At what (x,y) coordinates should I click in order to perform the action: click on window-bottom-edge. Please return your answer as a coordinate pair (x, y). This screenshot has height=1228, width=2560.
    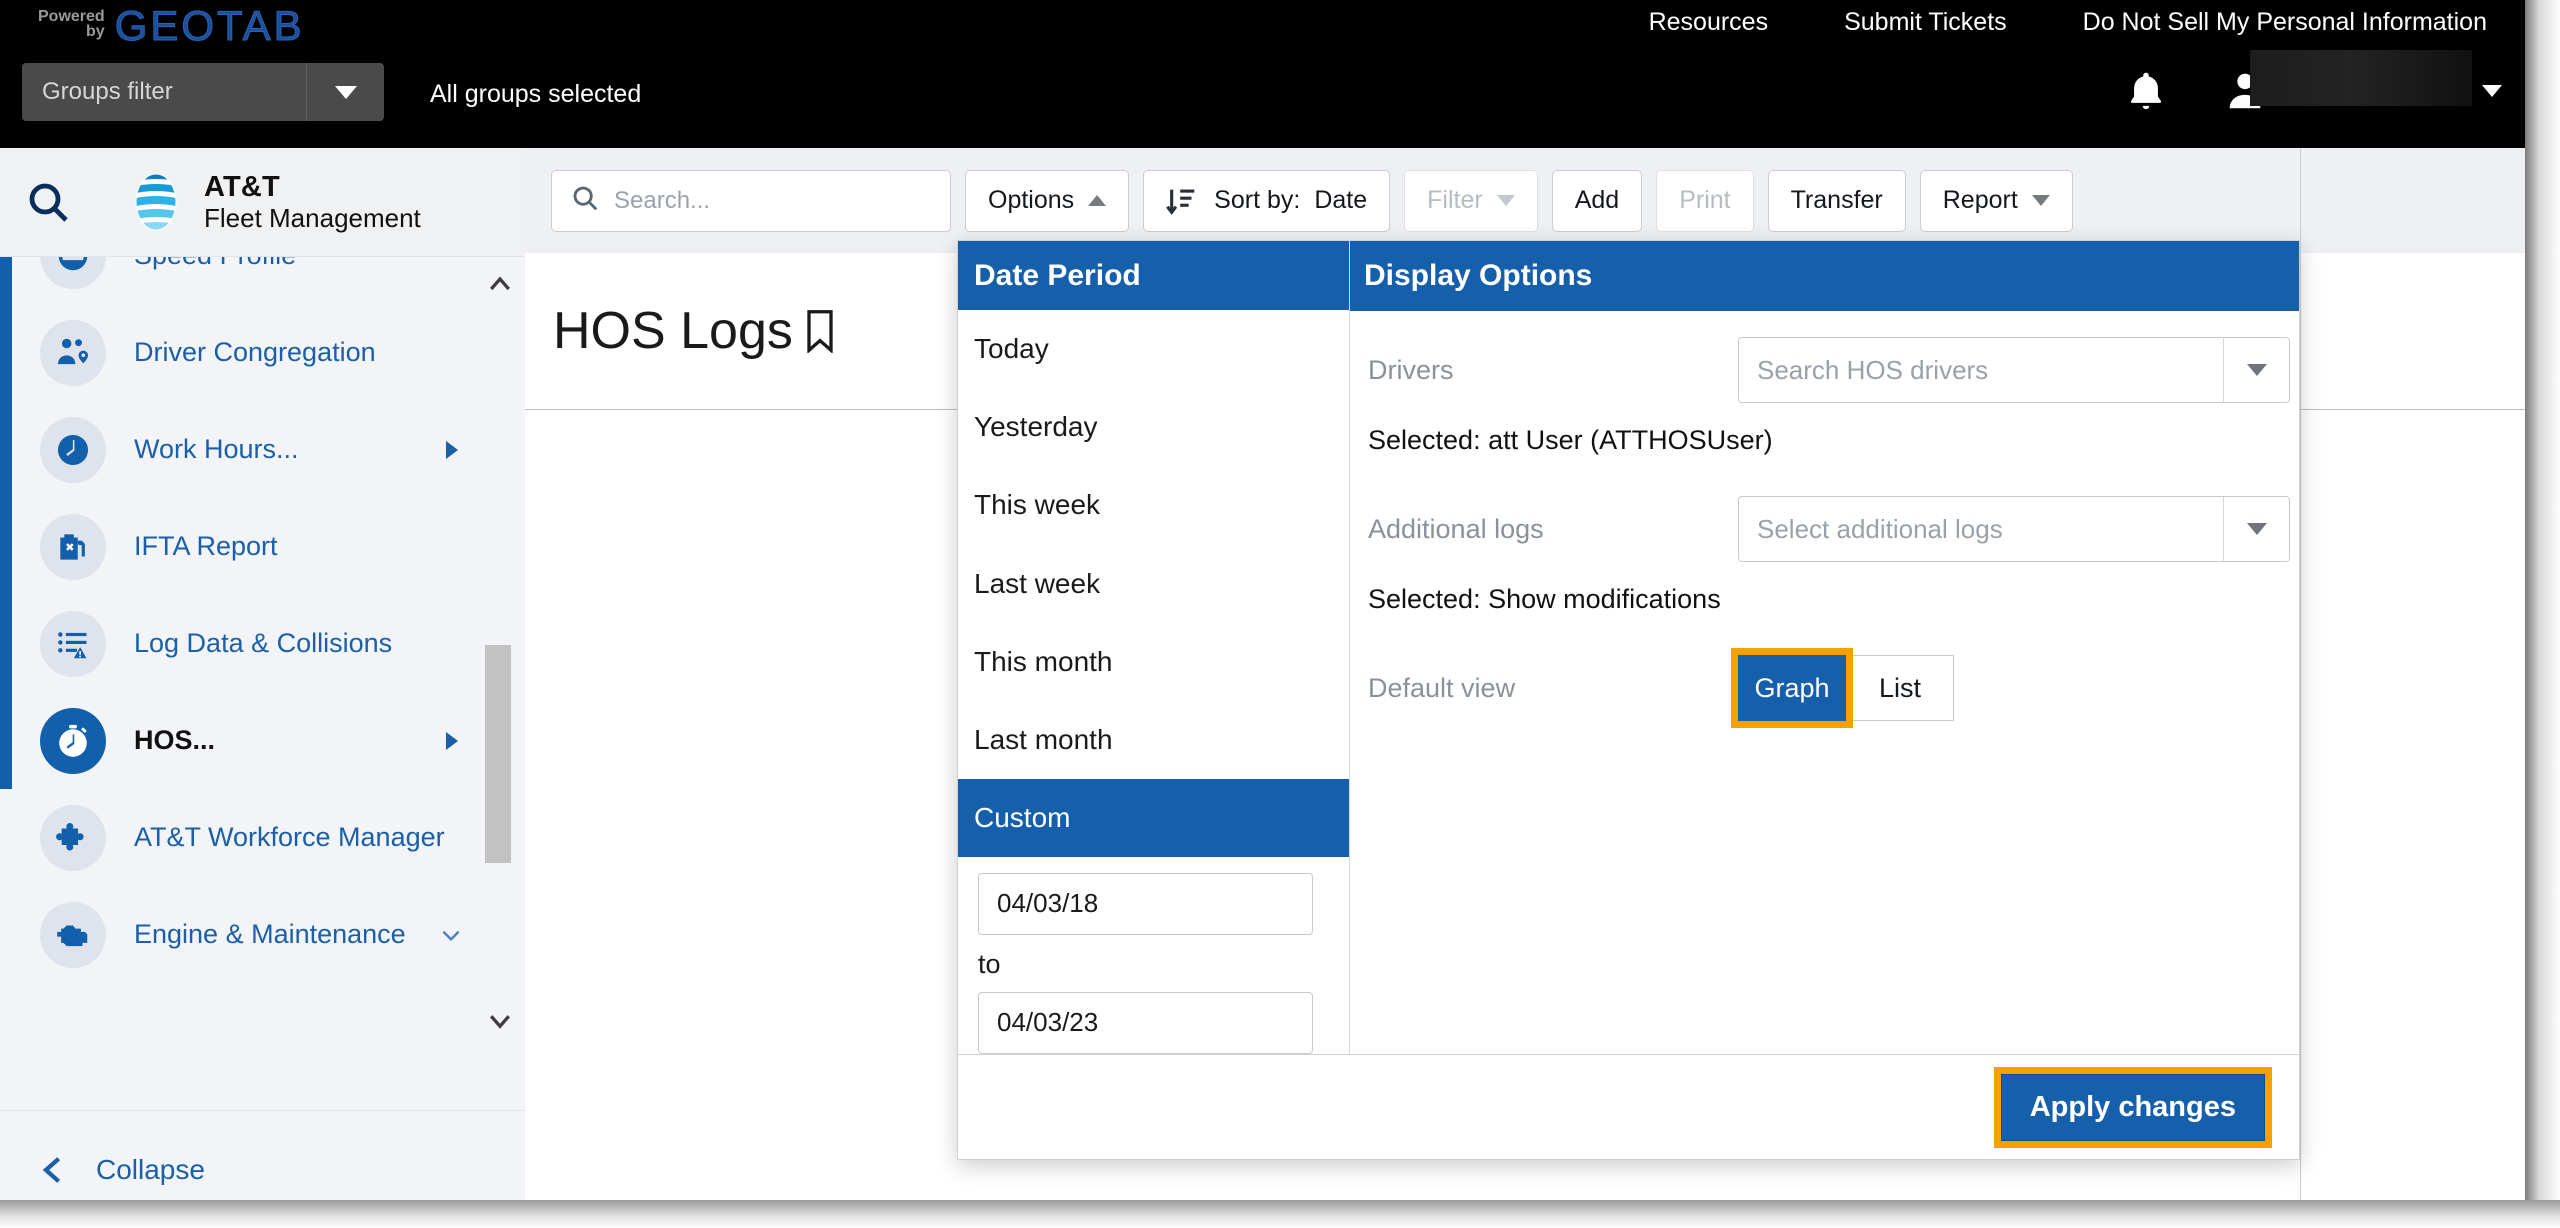
    Looking at the image, I should click on (1280, 1214).